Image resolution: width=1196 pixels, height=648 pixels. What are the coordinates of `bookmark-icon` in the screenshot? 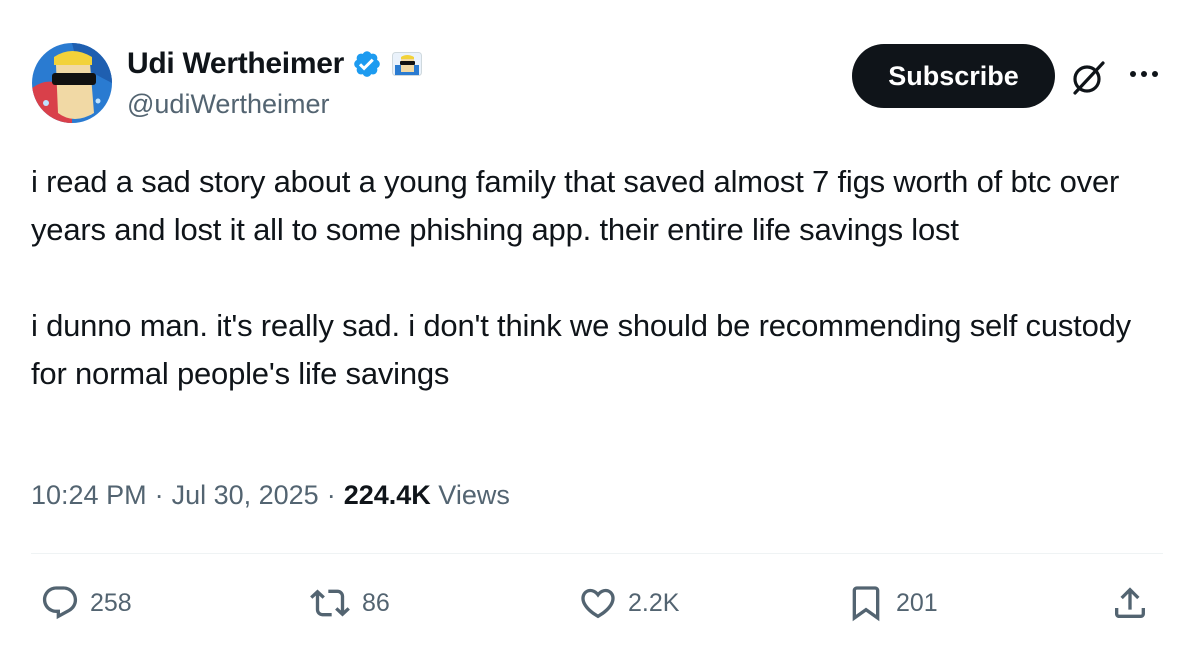 It's located at (866, 603).